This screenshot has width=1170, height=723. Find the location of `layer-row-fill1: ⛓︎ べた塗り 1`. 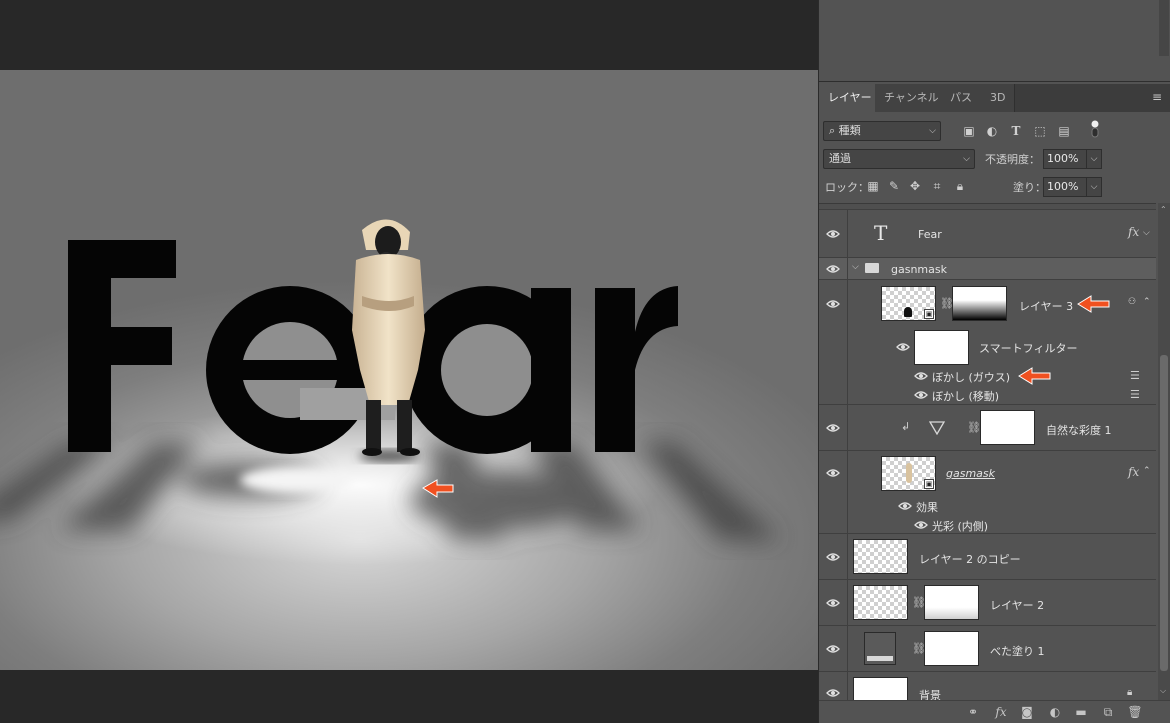

layer-row-fill1: ⛓︎ べた塗り 1 is located at coordinates (987, 649).